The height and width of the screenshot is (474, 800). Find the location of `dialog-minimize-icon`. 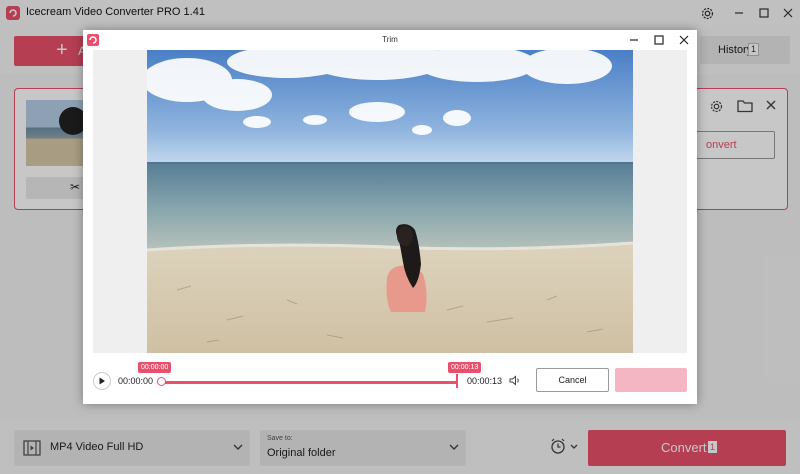

dialog-minimize-icon is located at coordinates (634, 40).